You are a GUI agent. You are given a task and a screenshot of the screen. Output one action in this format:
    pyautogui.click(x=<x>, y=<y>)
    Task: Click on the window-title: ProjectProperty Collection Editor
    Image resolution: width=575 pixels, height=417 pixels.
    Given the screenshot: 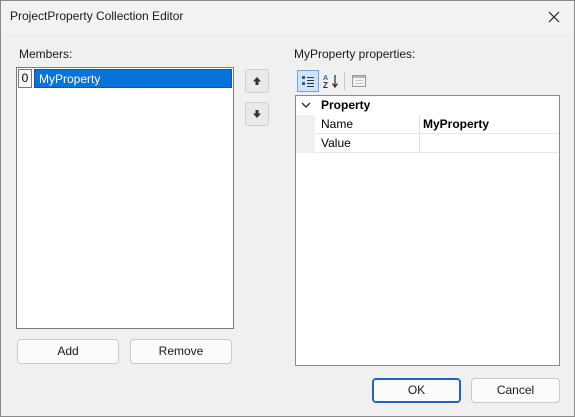 What is the action you would take?
    pyautogui.click(x=97, y=16)
    